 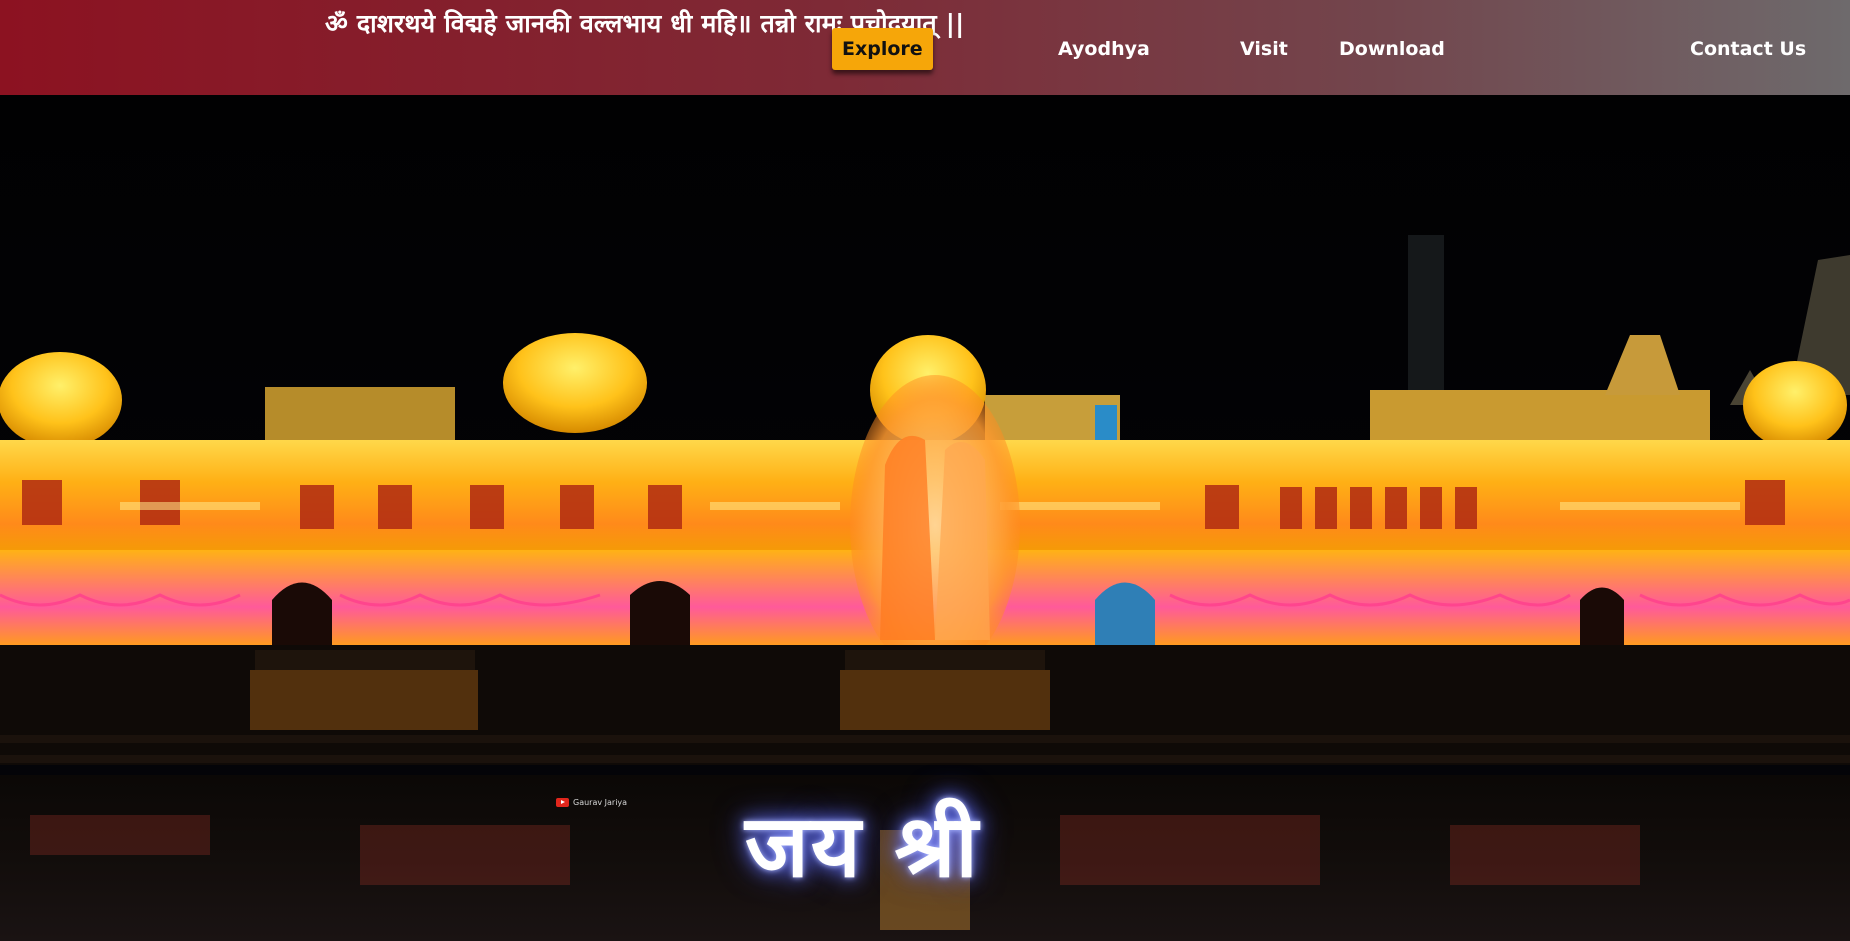 What do you see at coordinates (1748, 49) in the screenshot?
I see `nav-contact-link: Contact Us` at bounding box center [1748, 49].